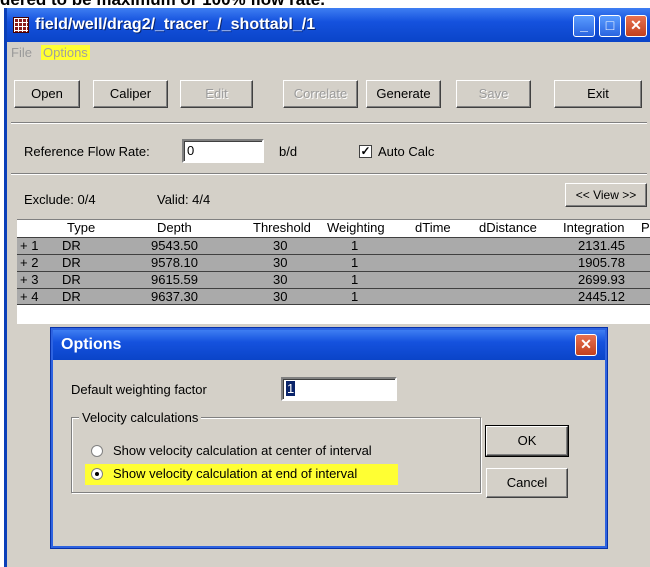 This screenshot has width=650, height=567. I want to click on column-header: P, so click(645, 228).